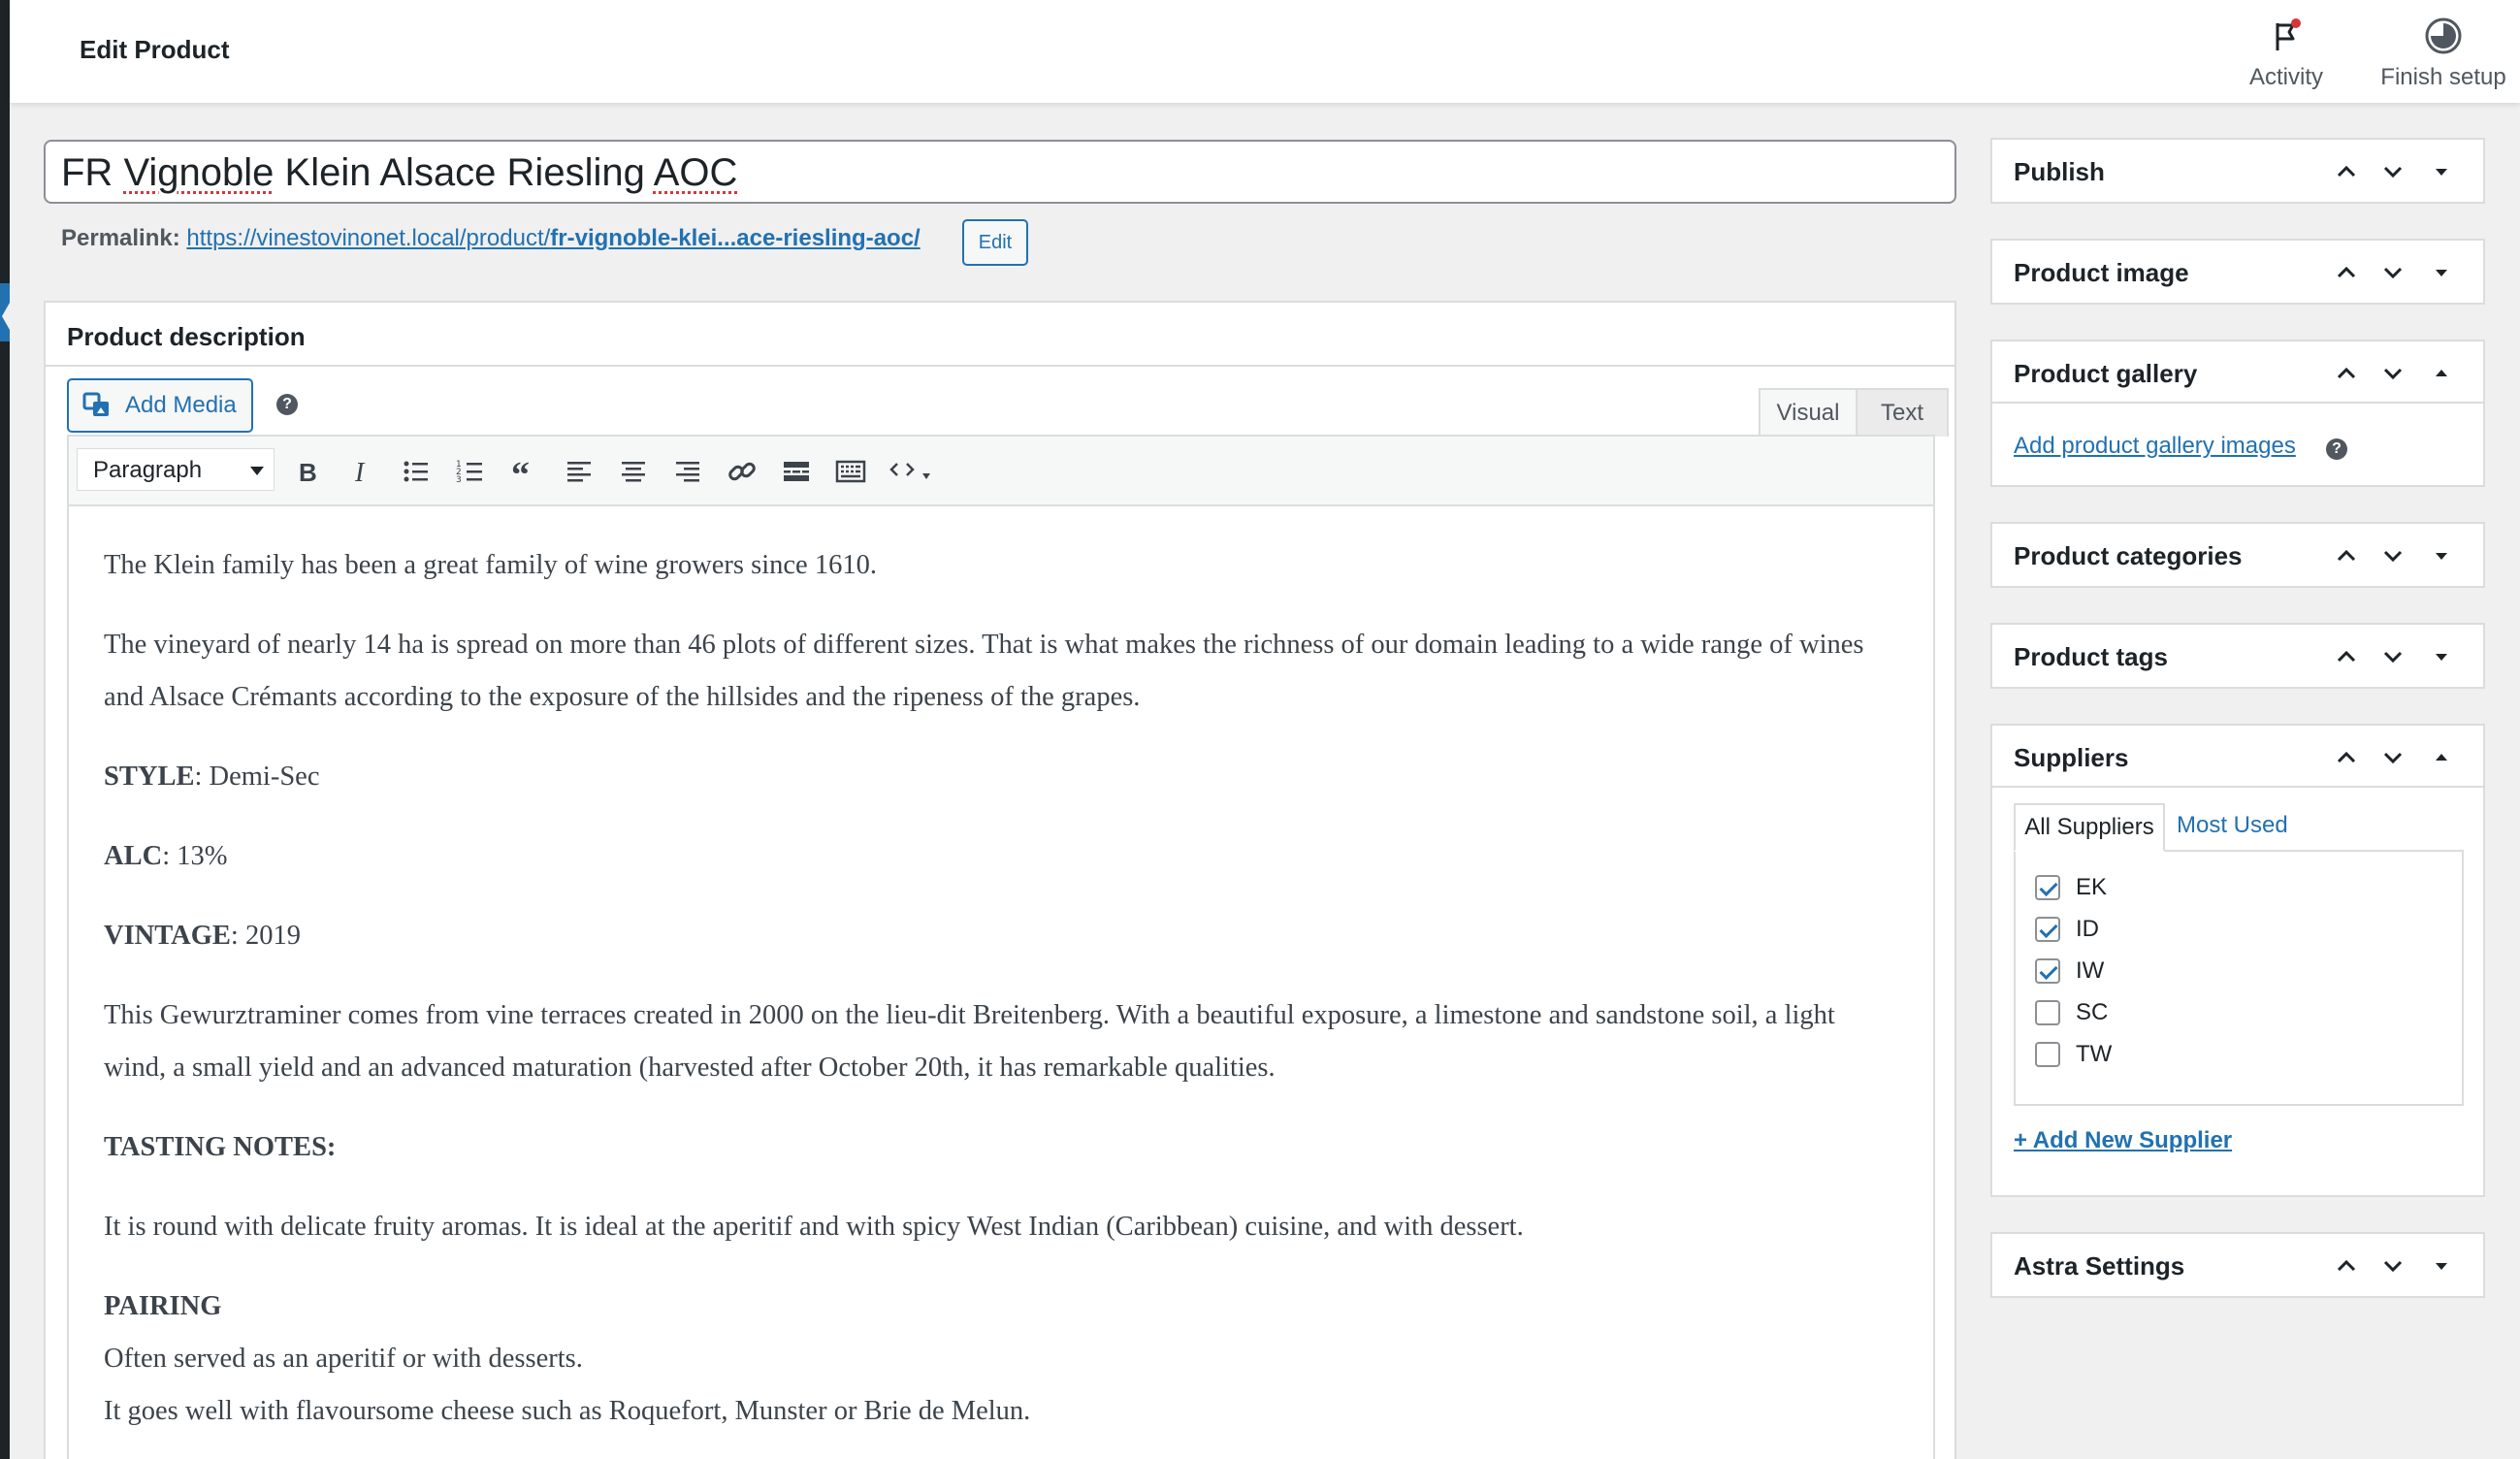  What do you see at coordinates (995, 242) in the screenshot?
I see `edit-permalink-button: Edit` at bounding box center [995, 242].